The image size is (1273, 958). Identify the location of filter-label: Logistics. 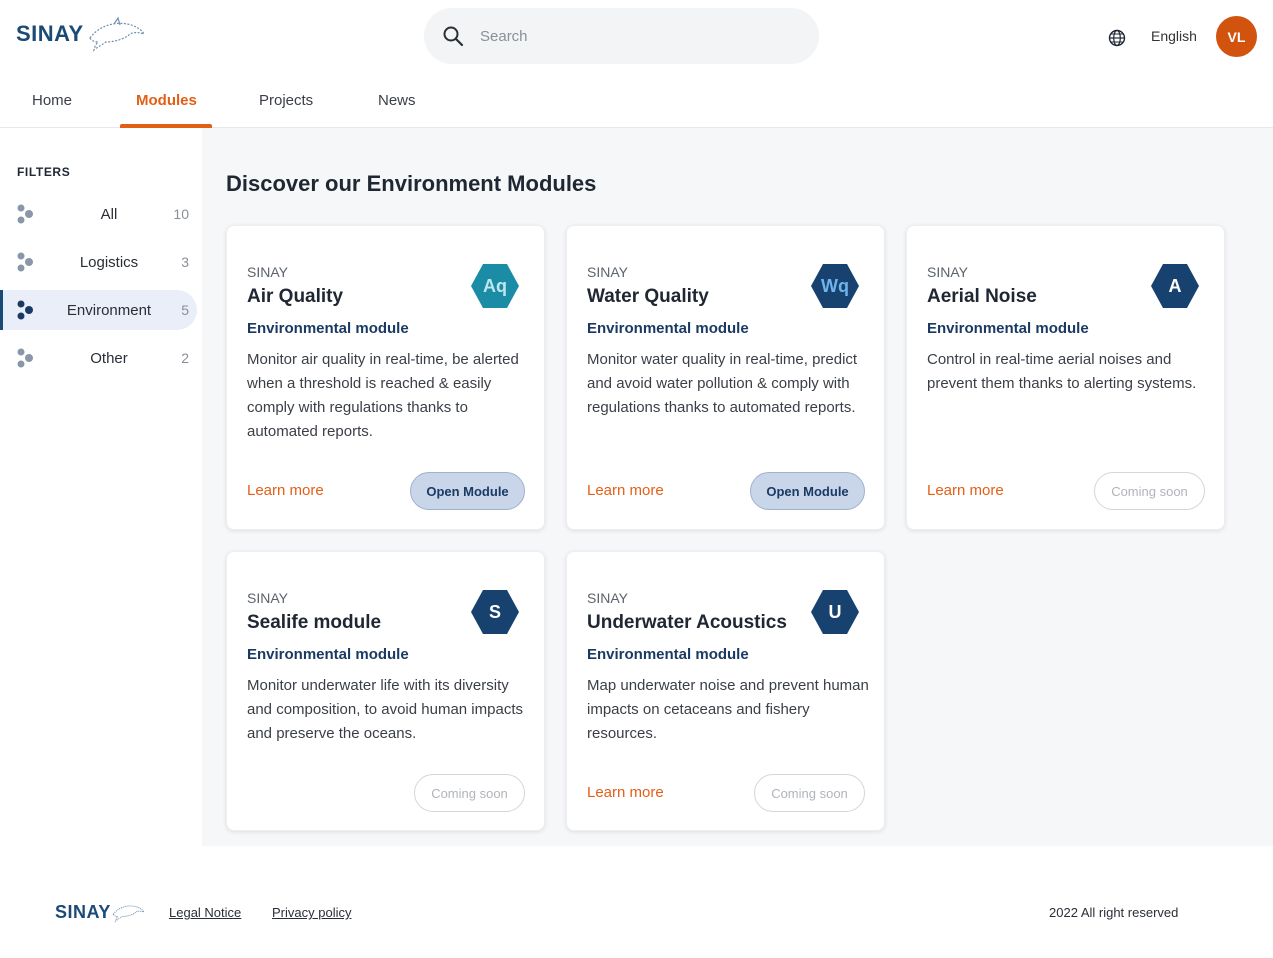
(109, 262).